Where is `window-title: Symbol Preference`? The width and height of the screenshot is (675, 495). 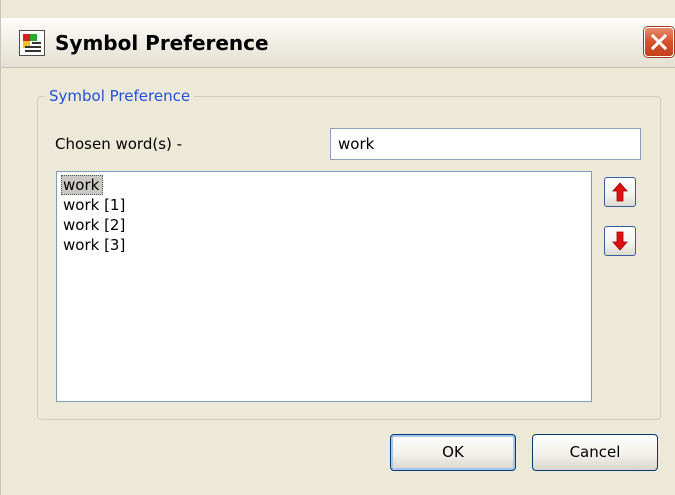
window-title: Symbol Preference is located at coordinates (162, 43).